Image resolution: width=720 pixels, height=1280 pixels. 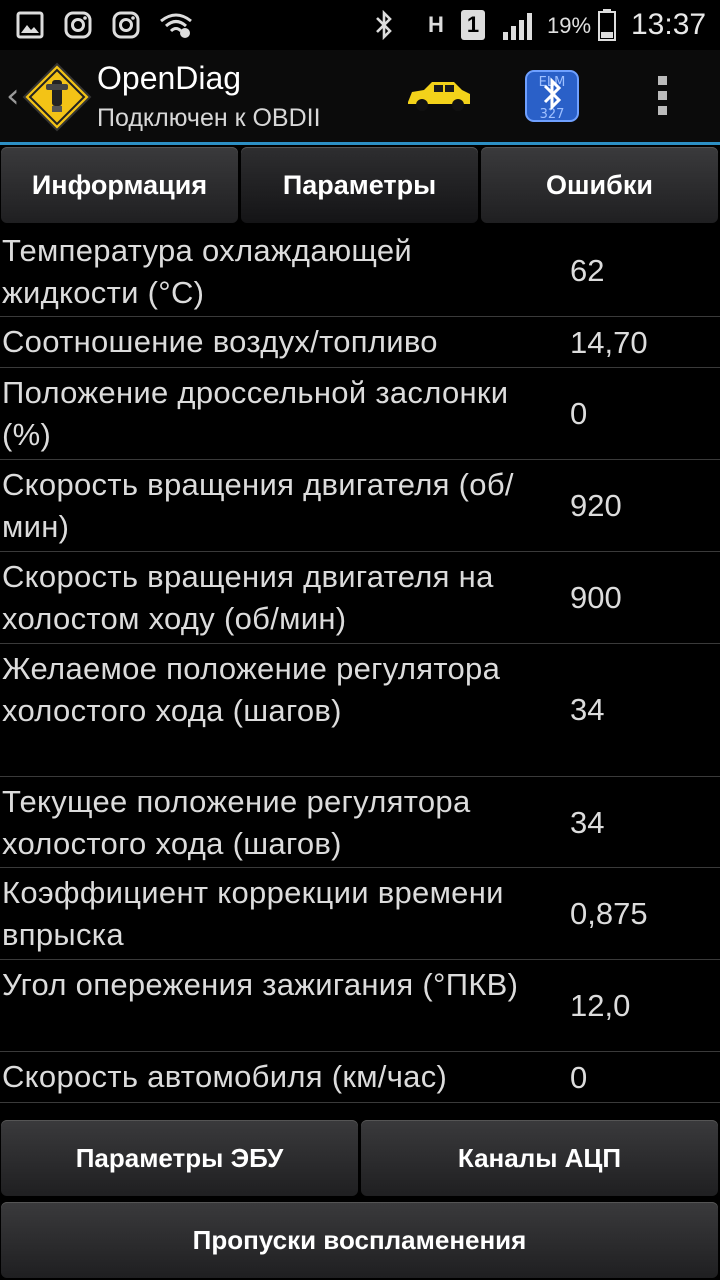 I want to click on status-bar: H 1 19% 13:37, so click(x=360, y=25).